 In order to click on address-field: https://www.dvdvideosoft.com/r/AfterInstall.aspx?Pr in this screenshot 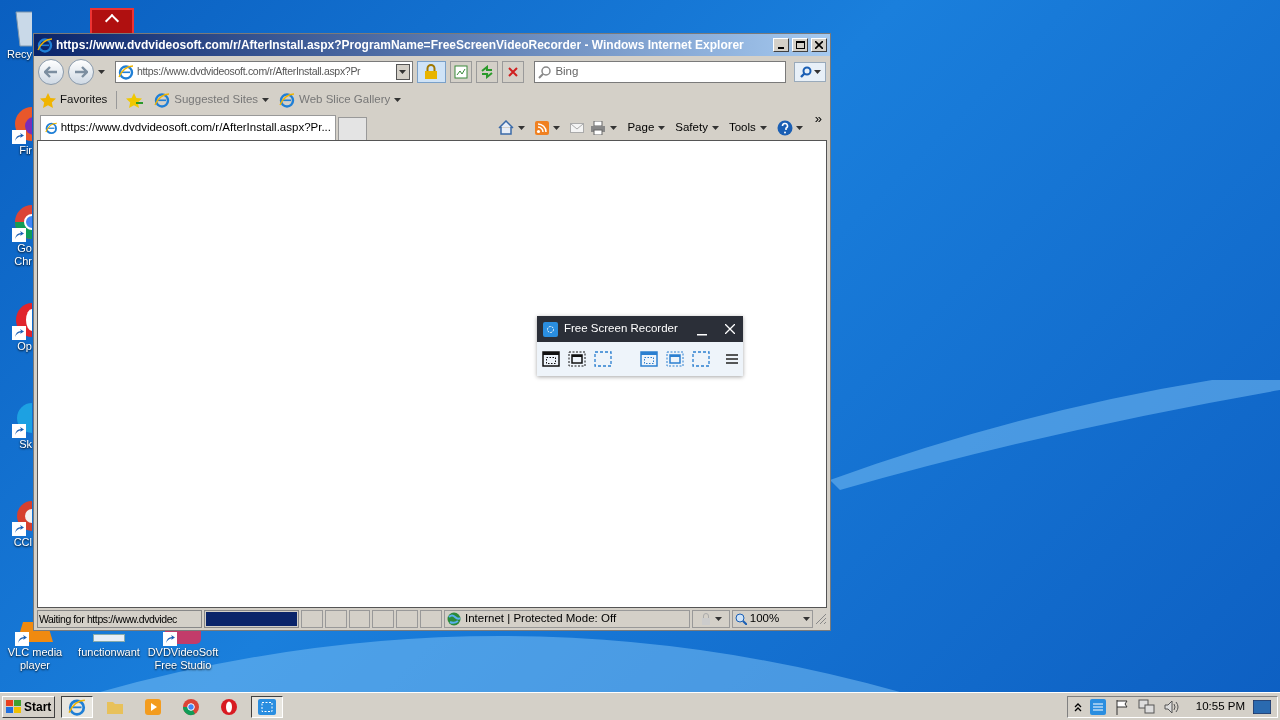, I will do `click(263, 72)`.